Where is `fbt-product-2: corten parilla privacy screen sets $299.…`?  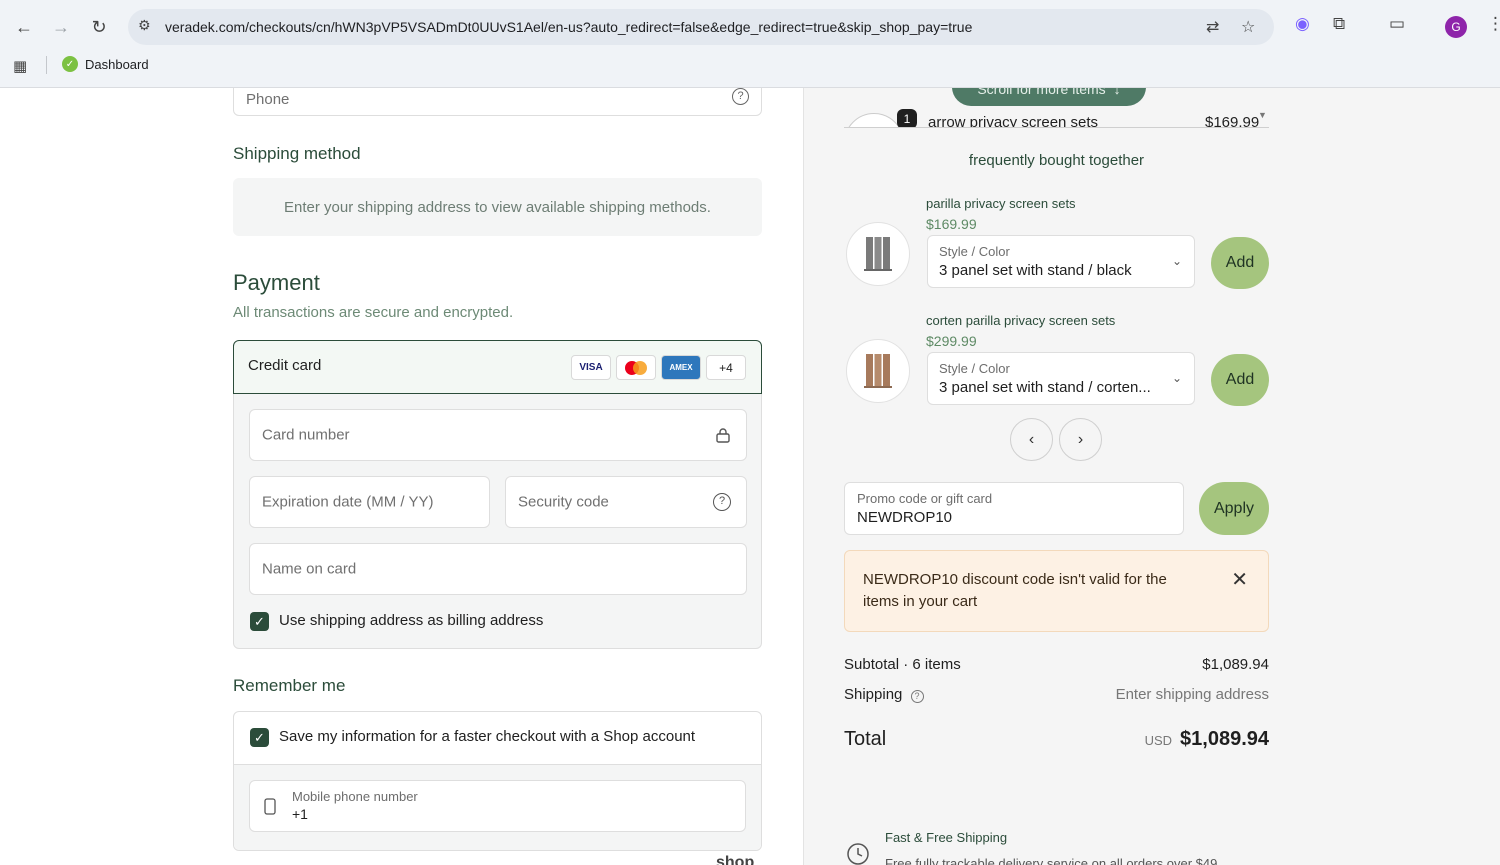 fbt-product-2: corten parilla privacy screen sets $299.… is located at coordinates (1152, 364).